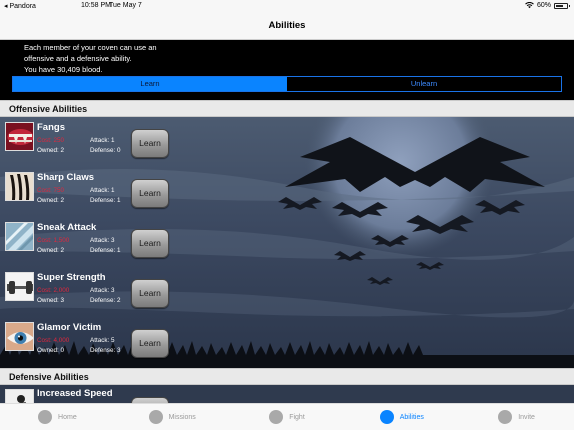 The height and width of the screenshot is (430, 574). I want to click on ability-cost: Cost: 1,500, so click(53, 240).